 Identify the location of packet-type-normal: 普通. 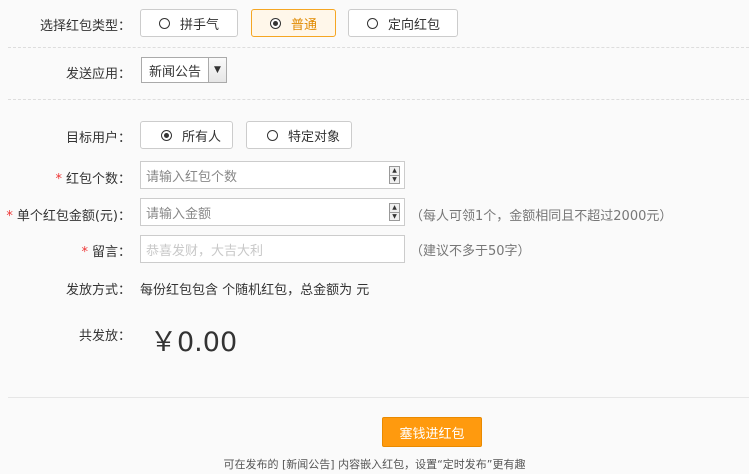
(293, 23).